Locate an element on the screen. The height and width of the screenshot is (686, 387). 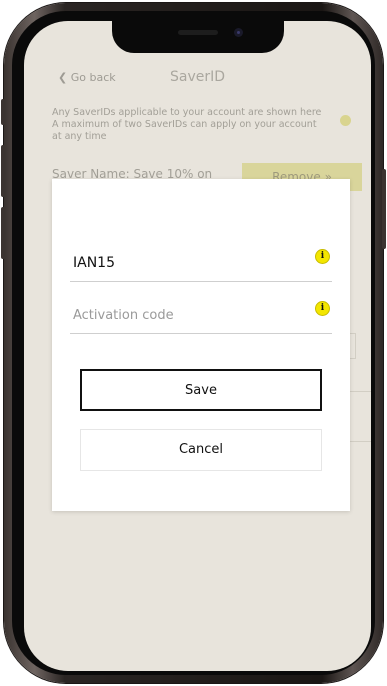
speaker-grille is located at coordinates (198, 32).